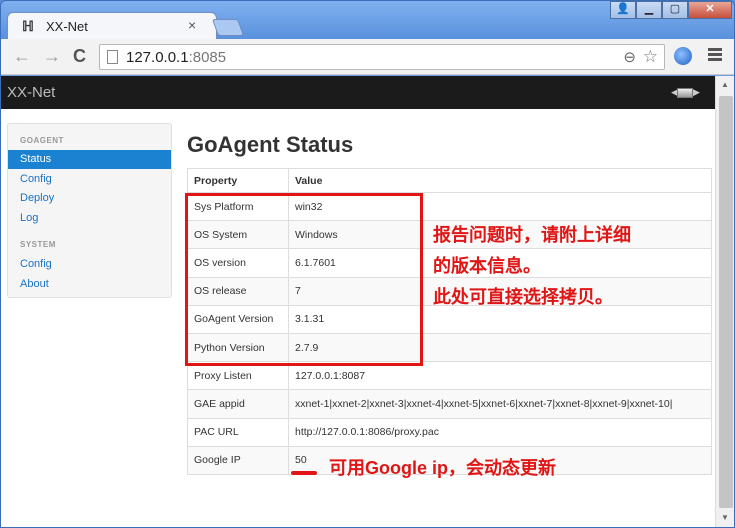 This screenshot has width=735, height=528. What do you see at coordinates (500, 432) in the screenshot?
I see `value-cell: http://127.0.0.1:8086/proxy.pac` at bounding box center [500, 432].